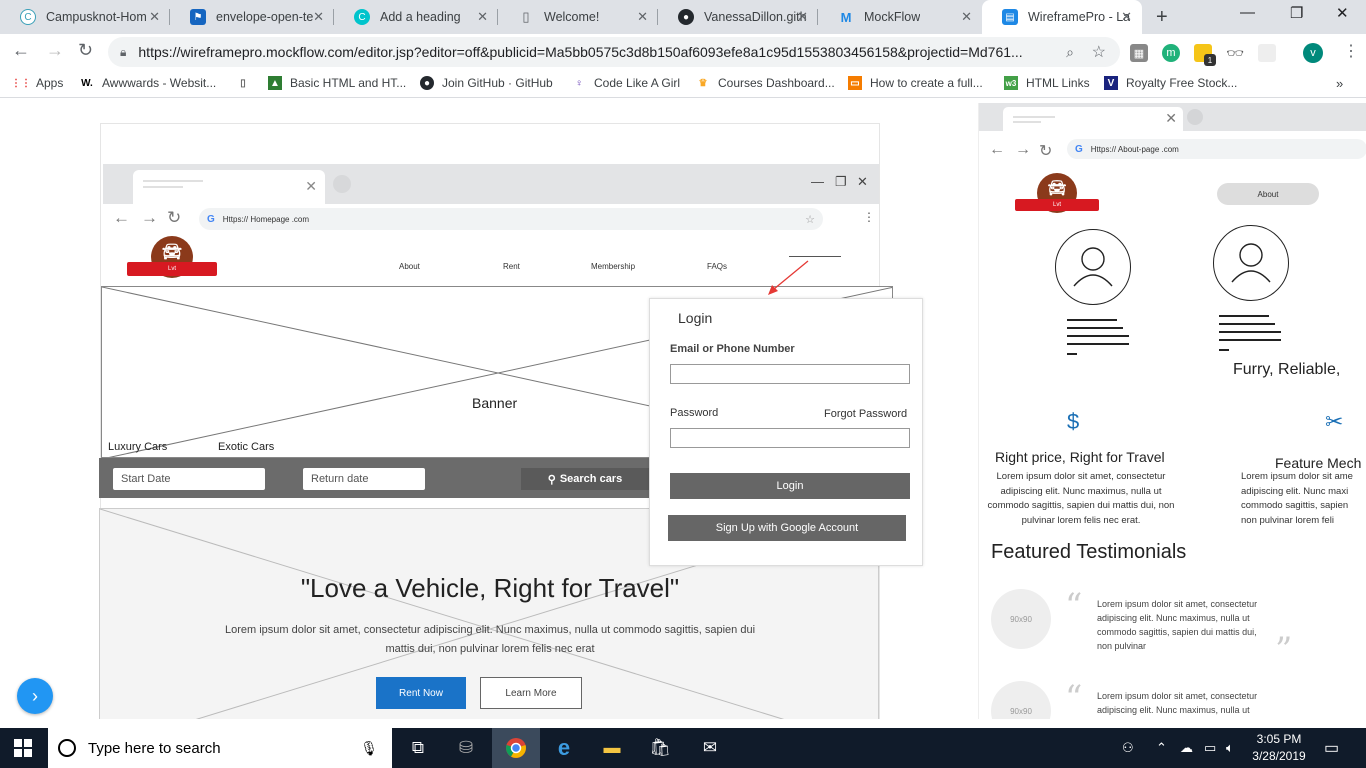 This screenshot has width=1366, height=768. What do you see at coordinates (564, 748) in the screenshot?
I see `edge-icon: e` at bounding box center [564, 748].